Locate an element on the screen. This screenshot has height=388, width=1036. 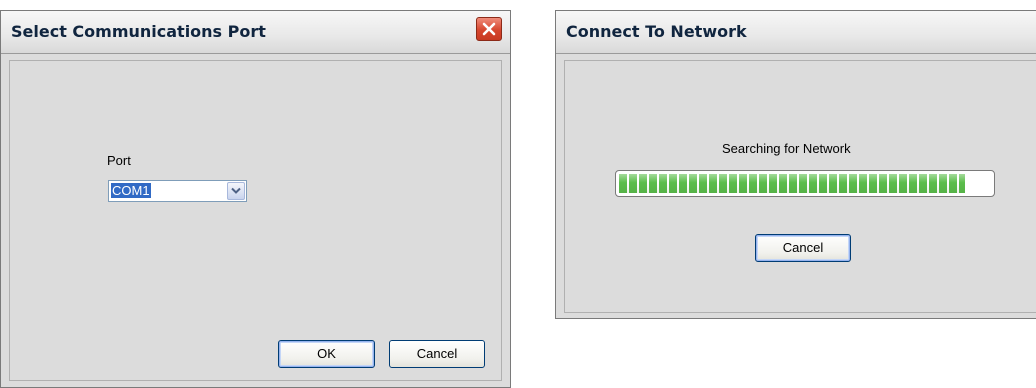
status-text: Searching for Network is located at coordinates (786, 148).